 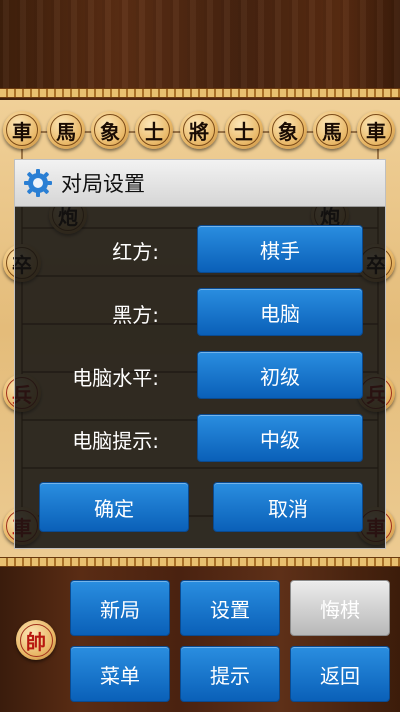 What do you see at coordinates (120, 608) in the screenshot?
I see `new-game-button: 新局` at bounding box center [120, 608].